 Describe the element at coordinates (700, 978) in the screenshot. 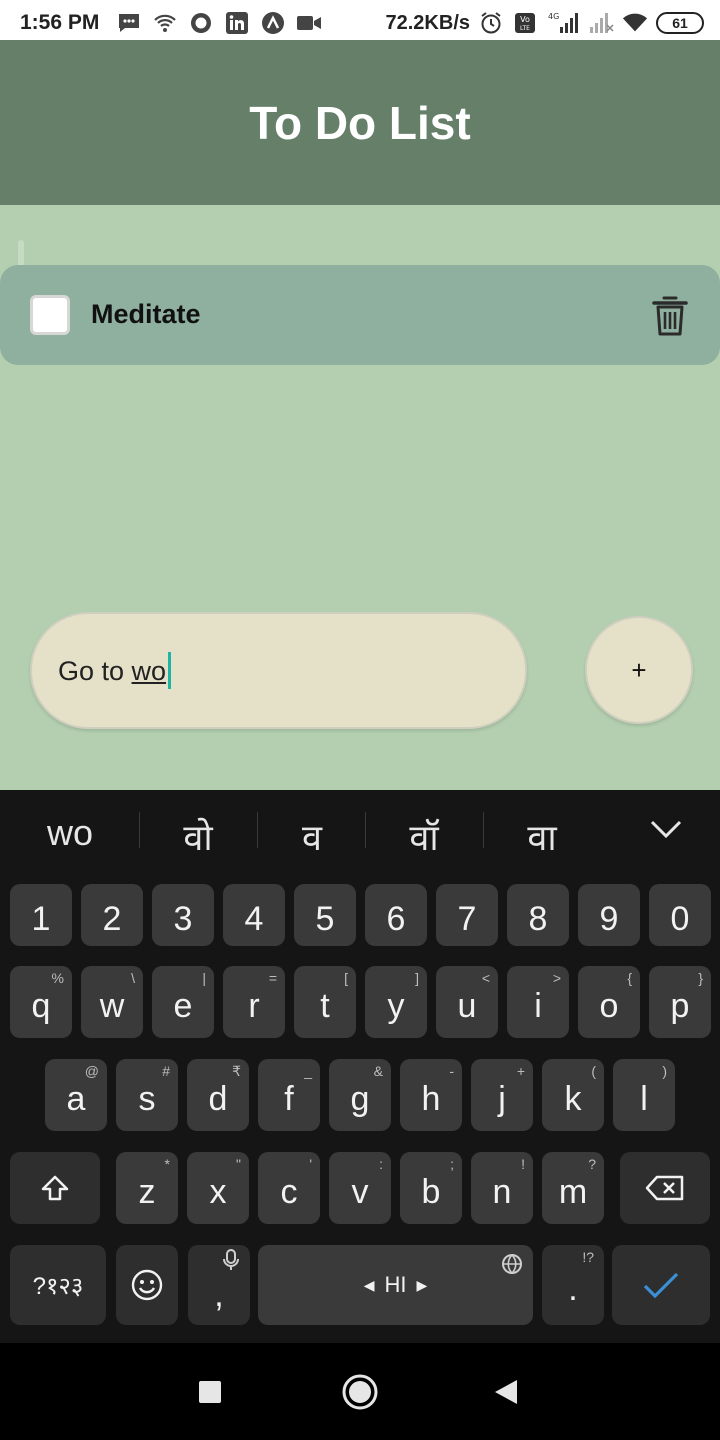

I see `key-hint-label: }` at that location.